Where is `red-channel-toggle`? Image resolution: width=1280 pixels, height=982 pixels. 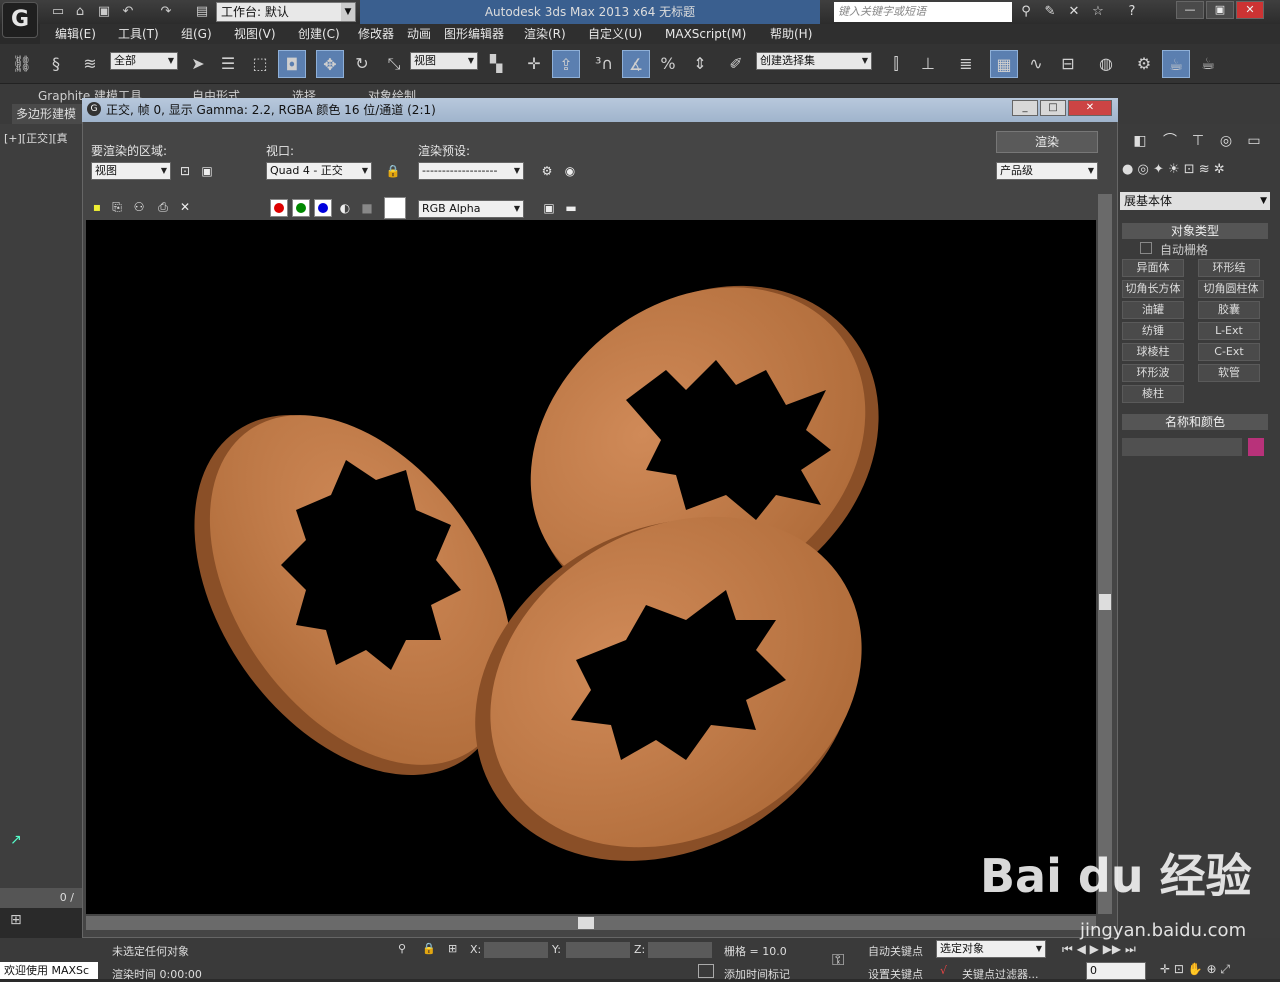
red-channel-toggle is located at coordinates (279, 208).